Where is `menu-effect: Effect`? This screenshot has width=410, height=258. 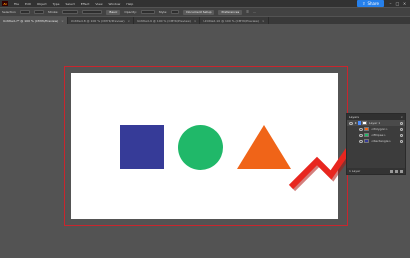
menu-effect: Effect is located at coordinates (85, 4).